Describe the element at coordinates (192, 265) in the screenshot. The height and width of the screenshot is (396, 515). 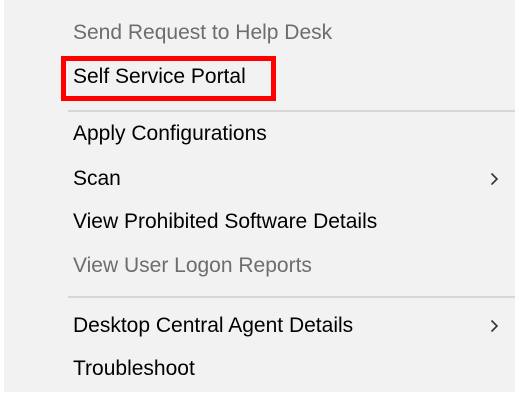
I see `menu-item-label: View User Logon Reports` at that location.